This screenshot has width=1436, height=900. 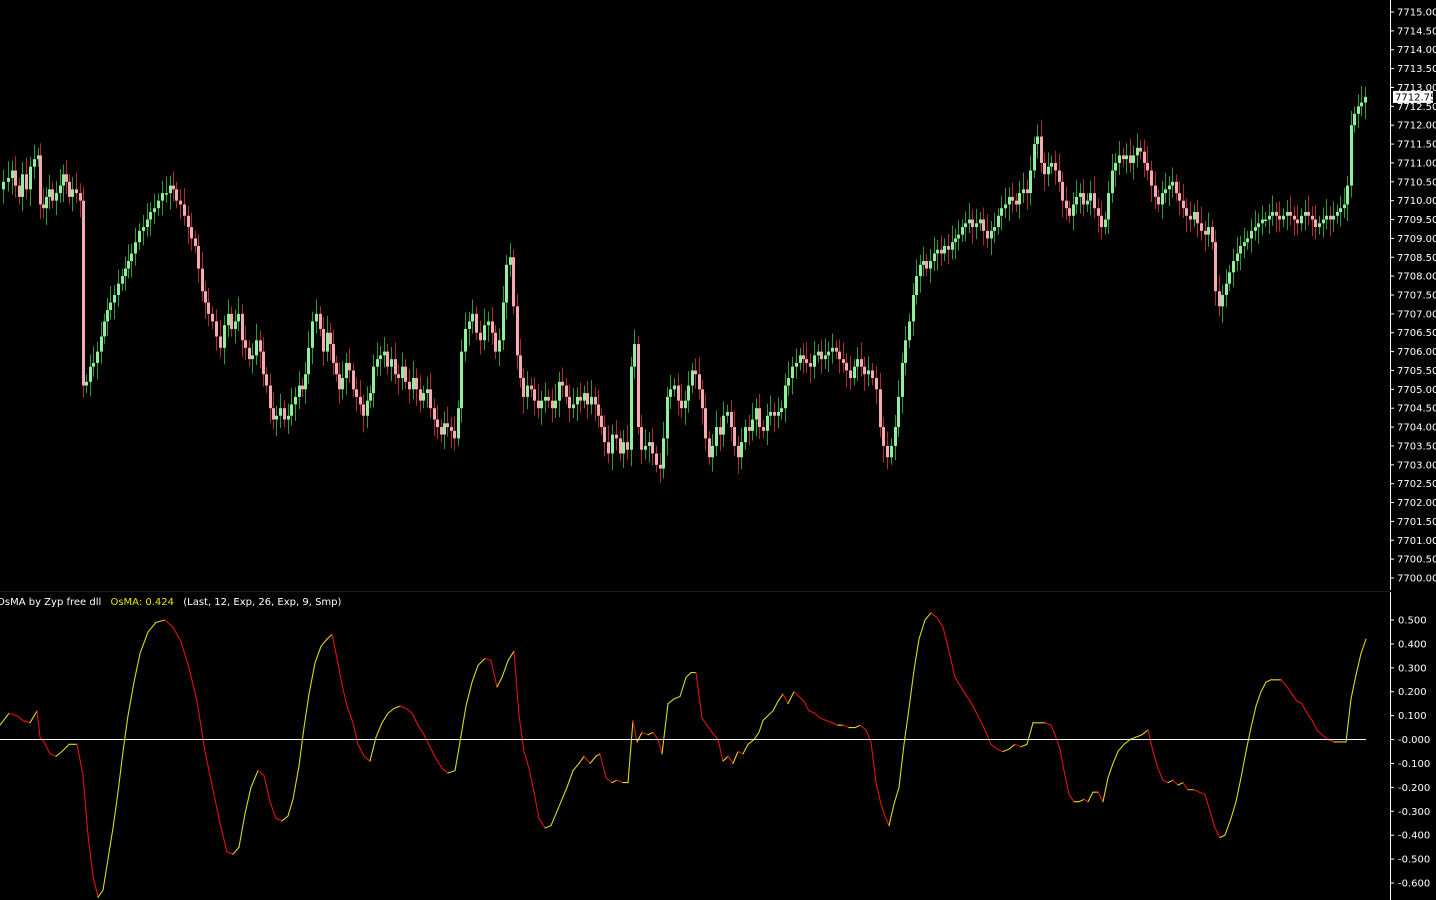 What do you see at coordinates (1416, 560) in the screenshot?
I see `price-tick-label: 7700.50` at bounding box center [1416, 560].